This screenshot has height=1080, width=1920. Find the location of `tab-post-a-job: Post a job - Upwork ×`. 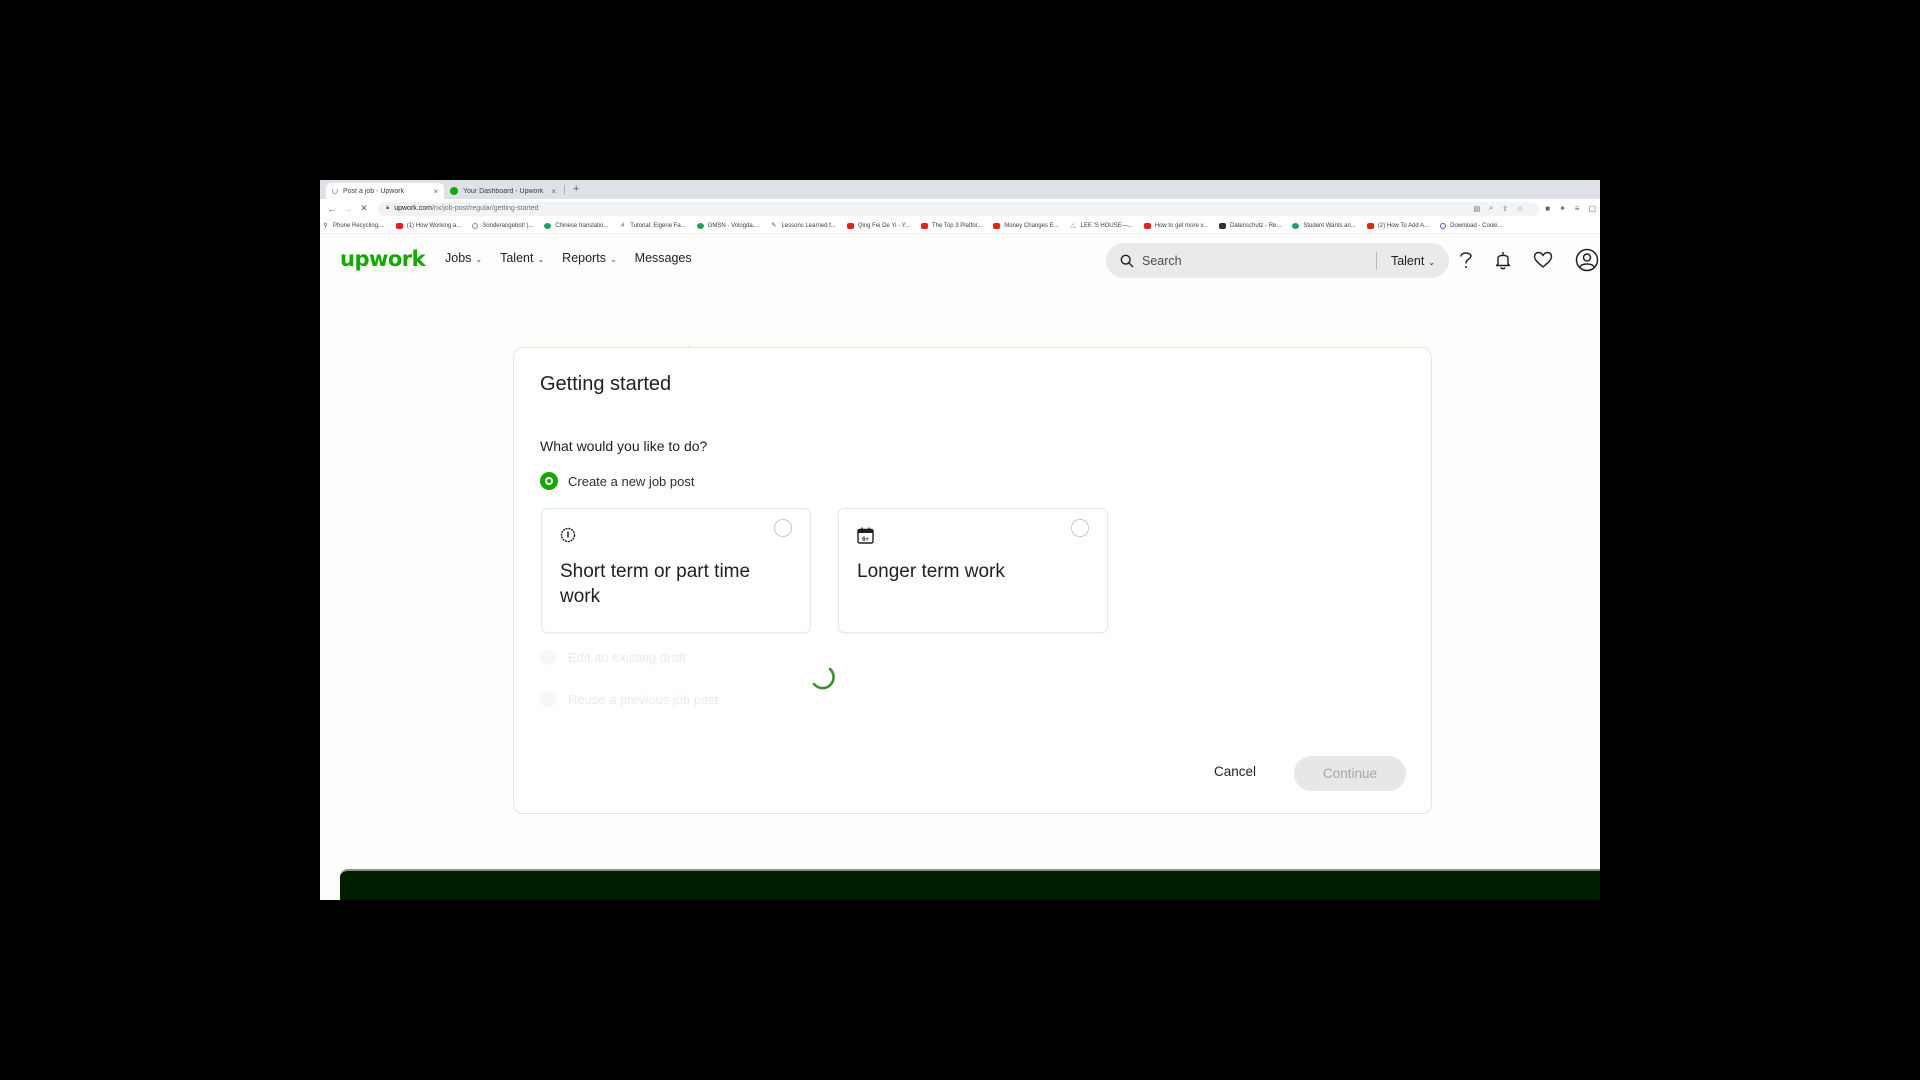

tab-post-a-job: Post a job - Upwork × is located at coordinates (385, 191).